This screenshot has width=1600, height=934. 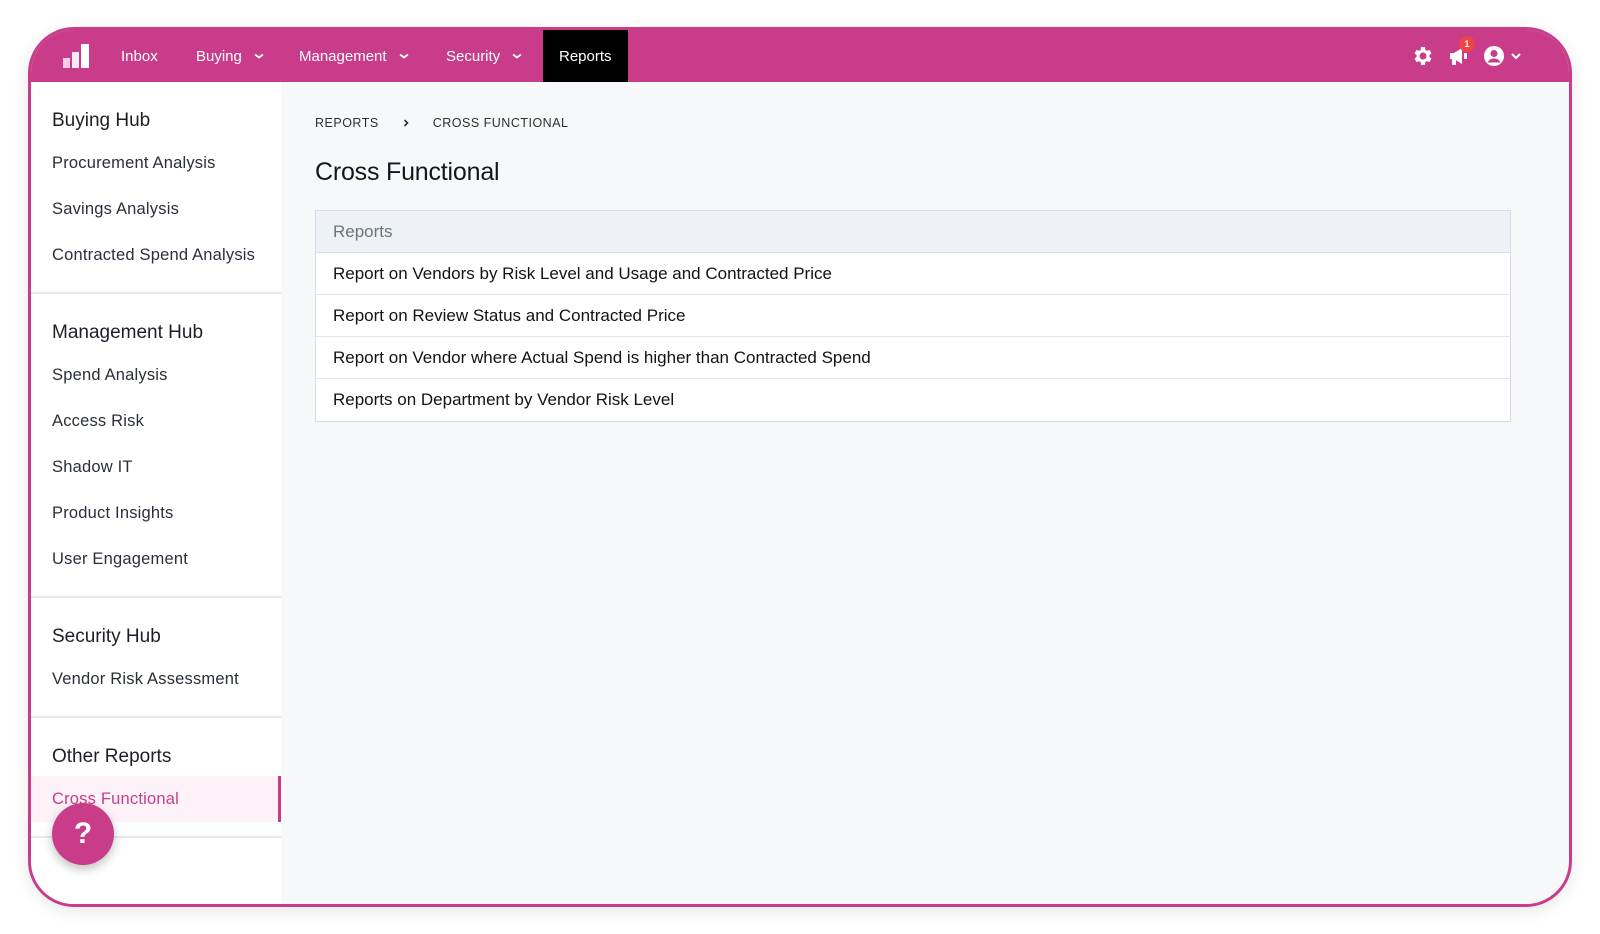 I want to click on nav-management-label: Management, so click(x=343, y=56).